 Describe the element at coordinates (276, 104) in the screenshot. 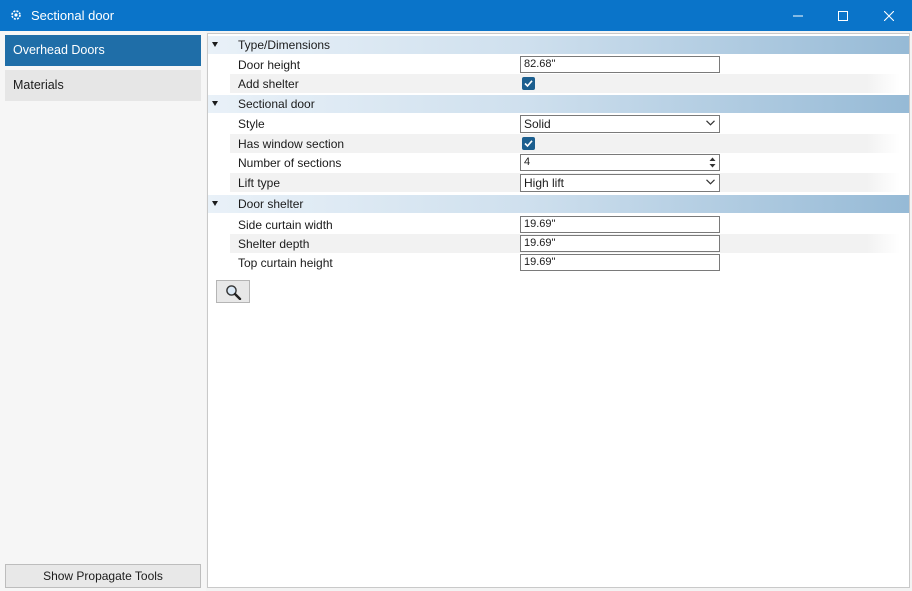

I see `section-label: Sectional door` at that location.